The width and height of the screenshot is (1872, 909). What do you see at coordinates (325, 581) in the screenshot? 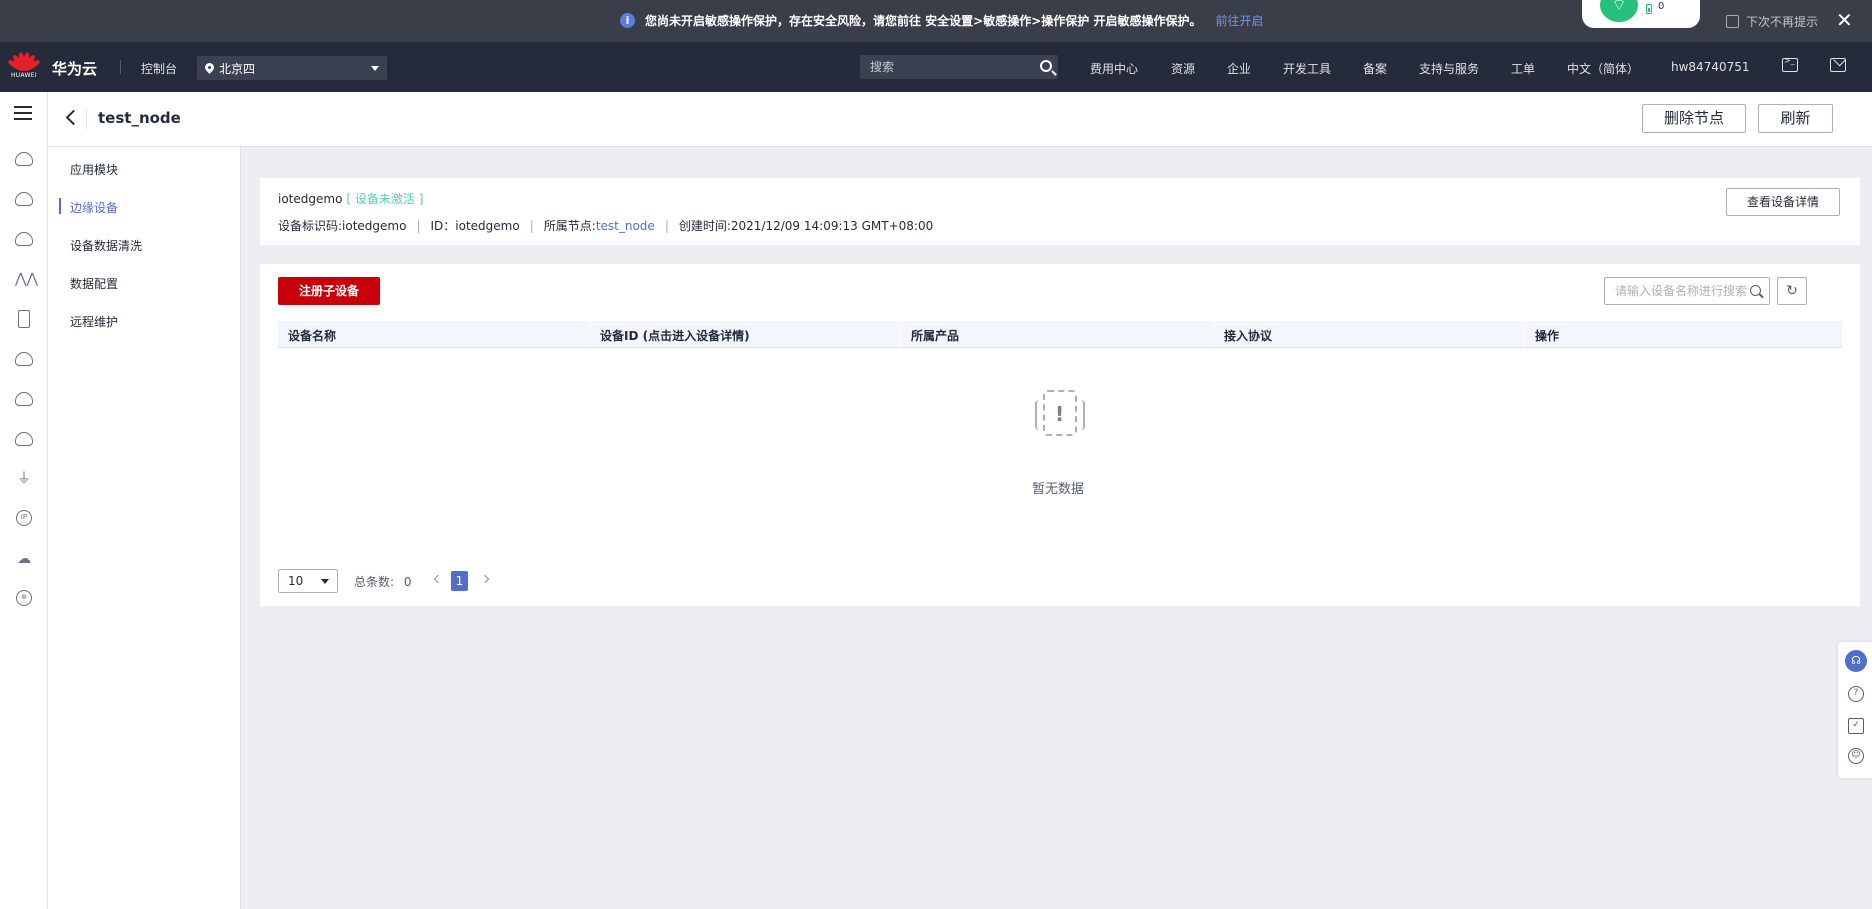
I see `chevron-down-icon` at bounding box center [325, 581].